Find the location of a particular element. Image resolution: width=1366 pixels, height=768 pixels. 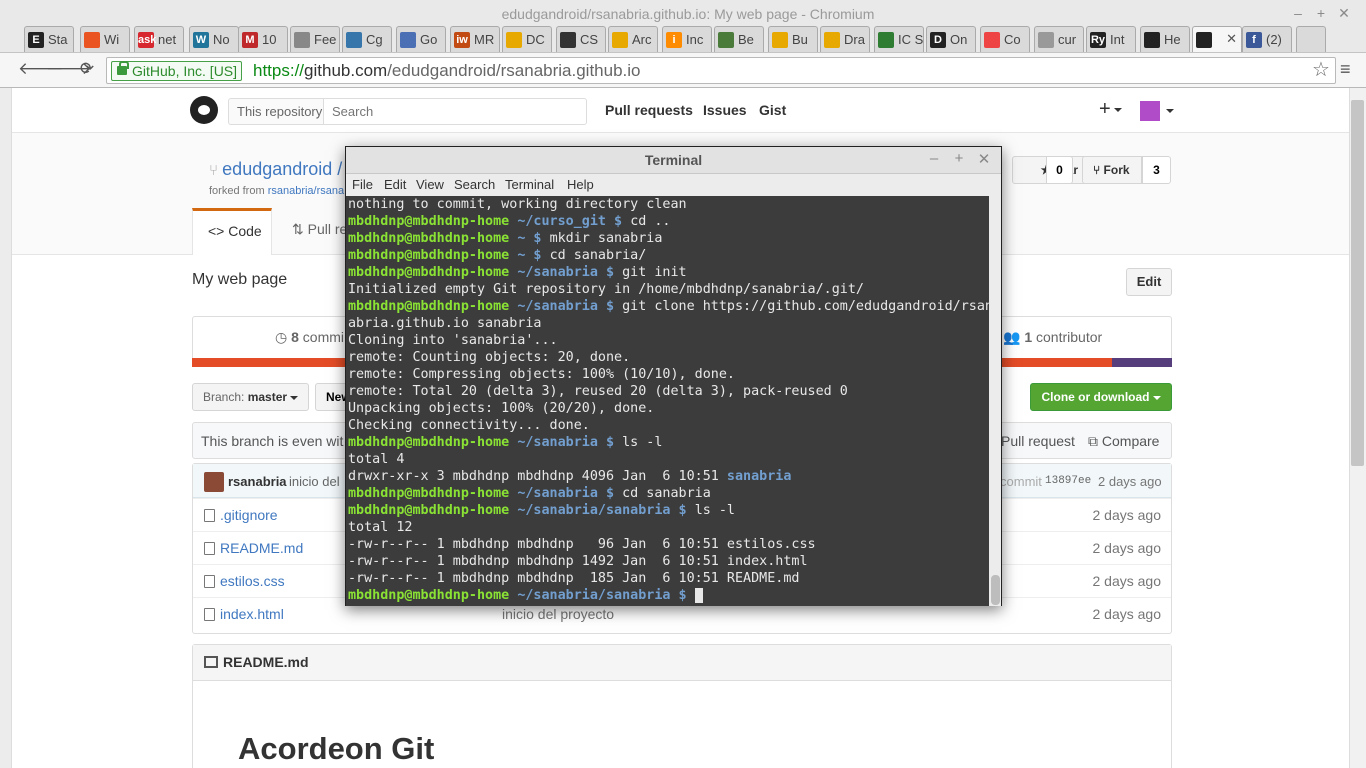

menu-search: Search is located at coordinates (474, 184).